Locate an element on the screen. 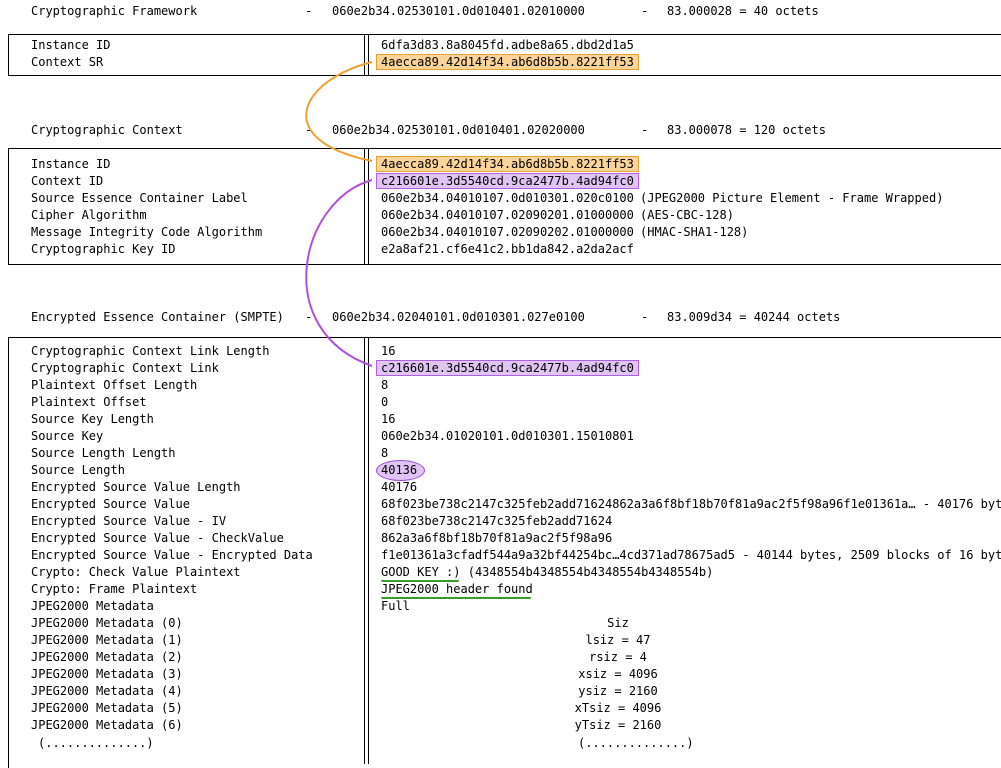 This screenshot has width=1001, height=768. context-link-value: c216601e.3d5540cd.9ca2477b.4ad94fc0 is located at coordinates (507, 368).